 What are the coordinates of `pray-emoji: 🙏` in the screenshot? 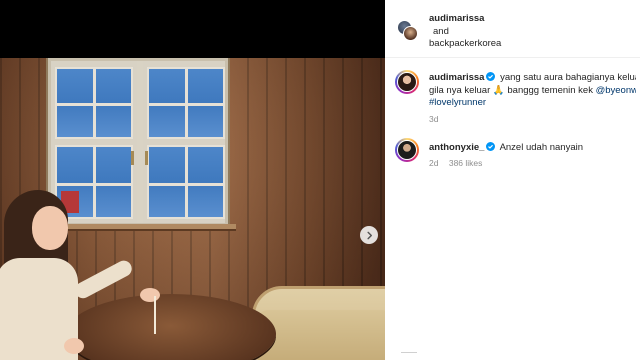 It's located at (498, 90).